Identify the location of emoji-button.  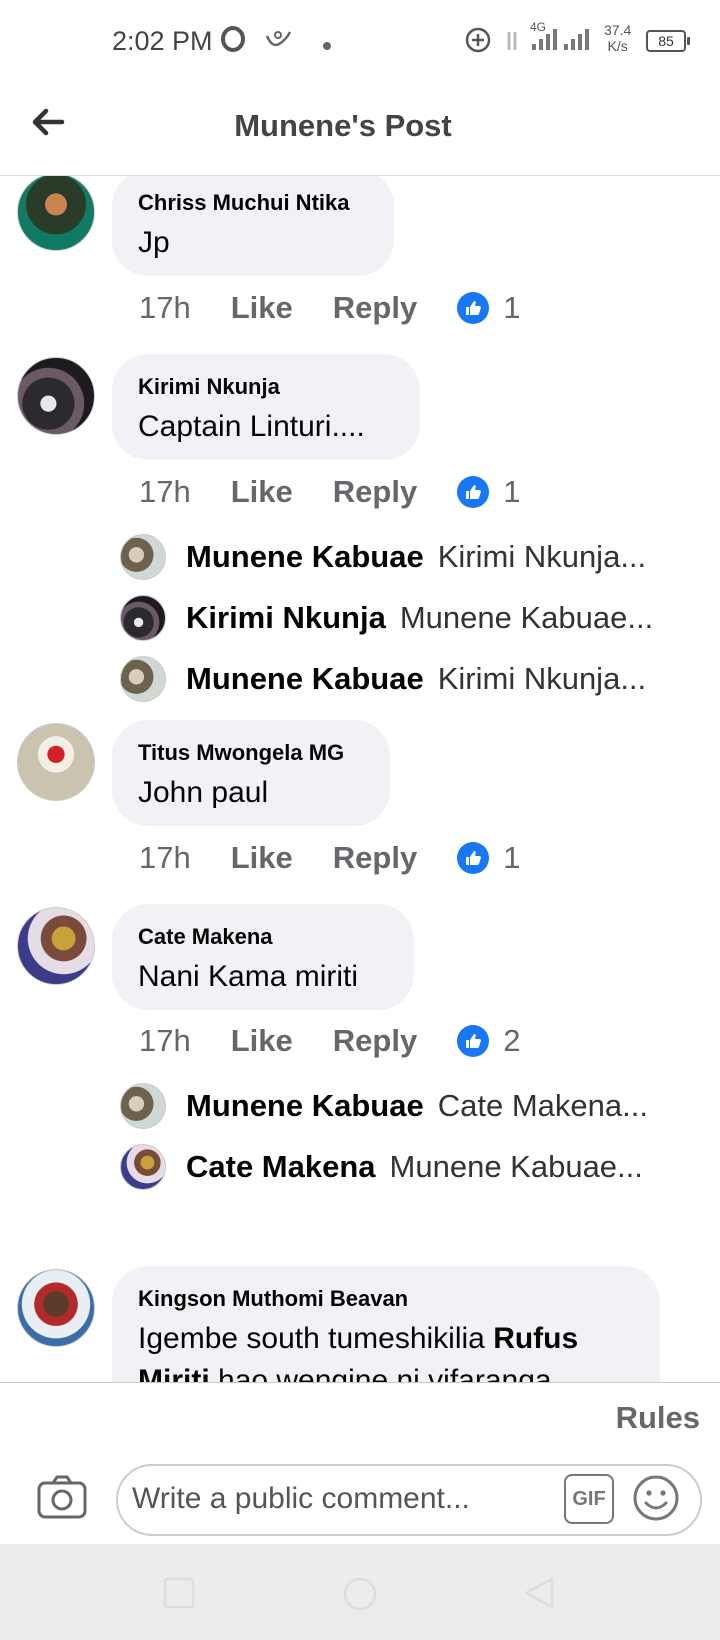
(656, 1498).